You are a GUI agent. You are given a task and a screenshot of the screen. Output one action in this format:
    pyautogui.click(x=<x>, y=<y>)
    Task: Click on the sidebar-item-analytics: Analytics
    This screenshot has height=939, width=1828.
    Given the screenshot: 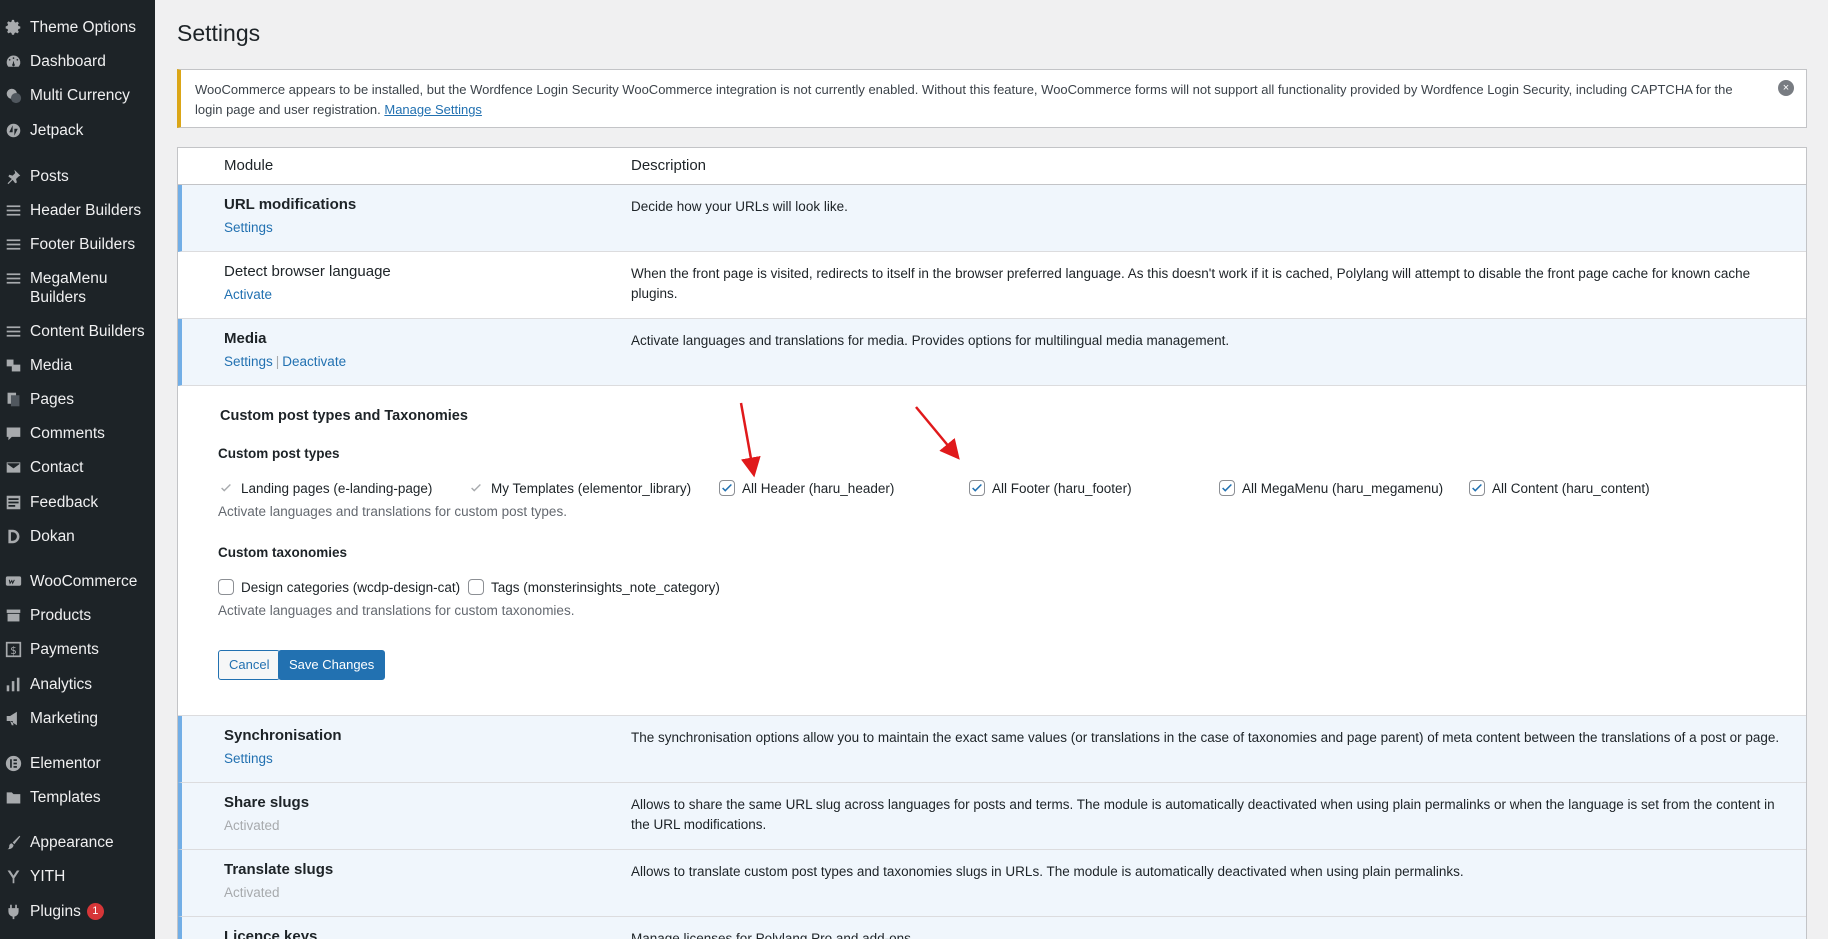 What is the action you would take?
    pyautogui.click(x=77, y=684)
    